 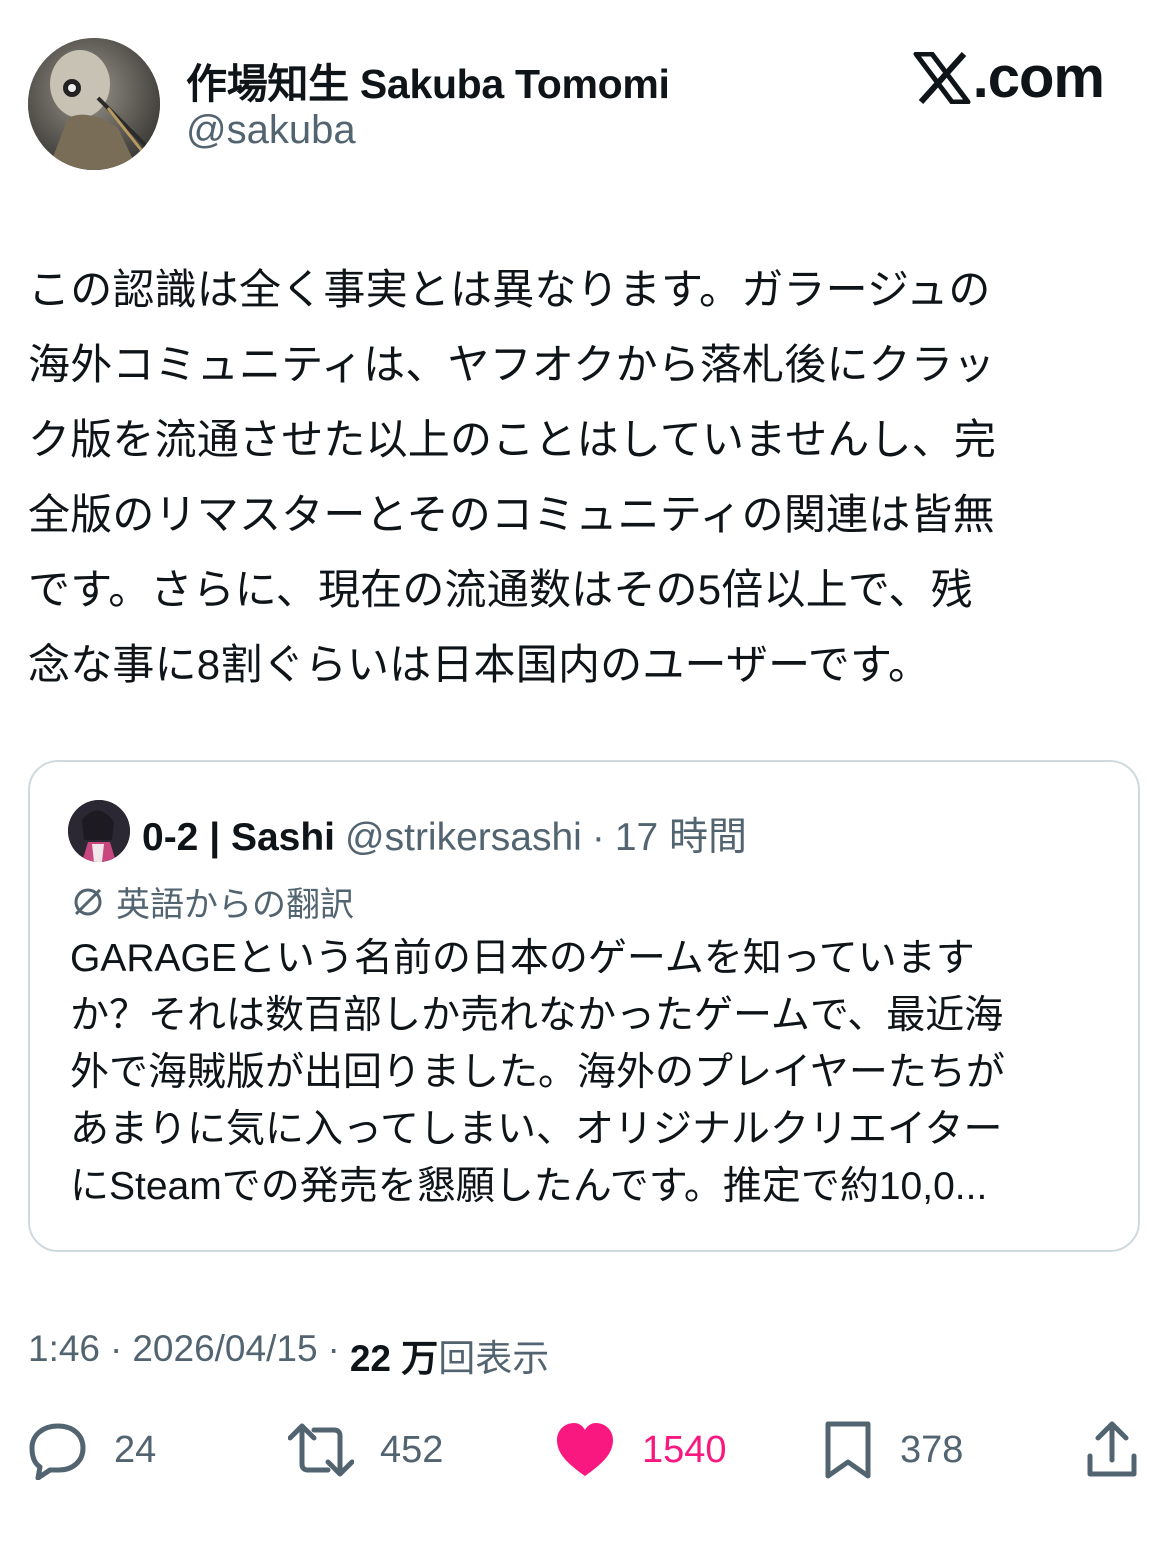 What do you see at coordinates (135, 1449) in the screenshot?
I see `reply-count: 24` at bounding box center [135, 1449].